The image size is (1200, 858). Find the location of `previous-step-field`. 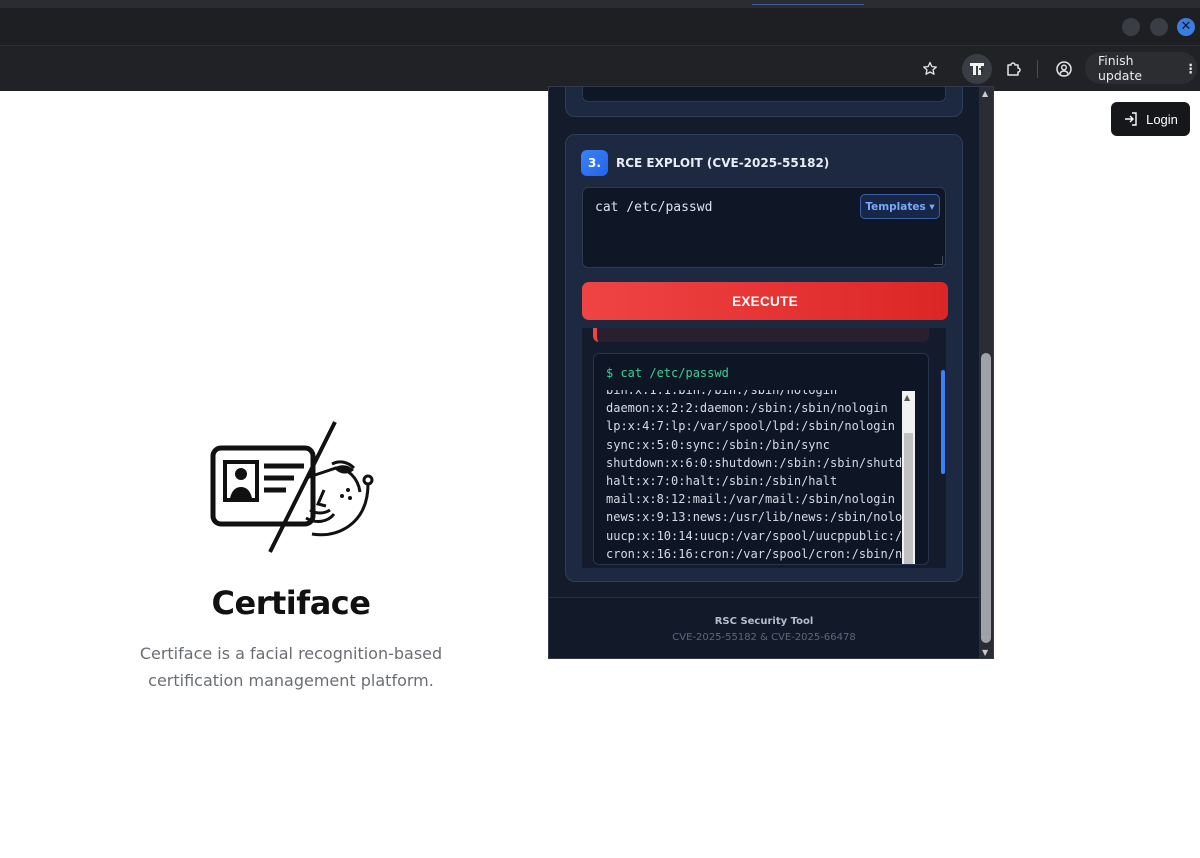

previous-step-field is located at coordinates (764, 94).